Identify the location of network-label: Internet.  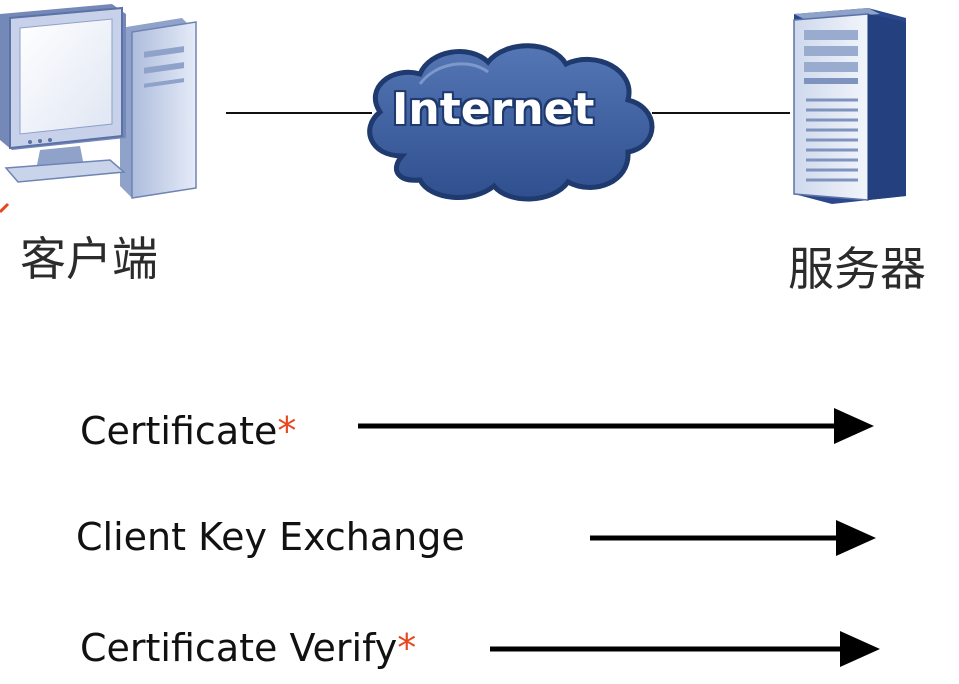
(493, 109).